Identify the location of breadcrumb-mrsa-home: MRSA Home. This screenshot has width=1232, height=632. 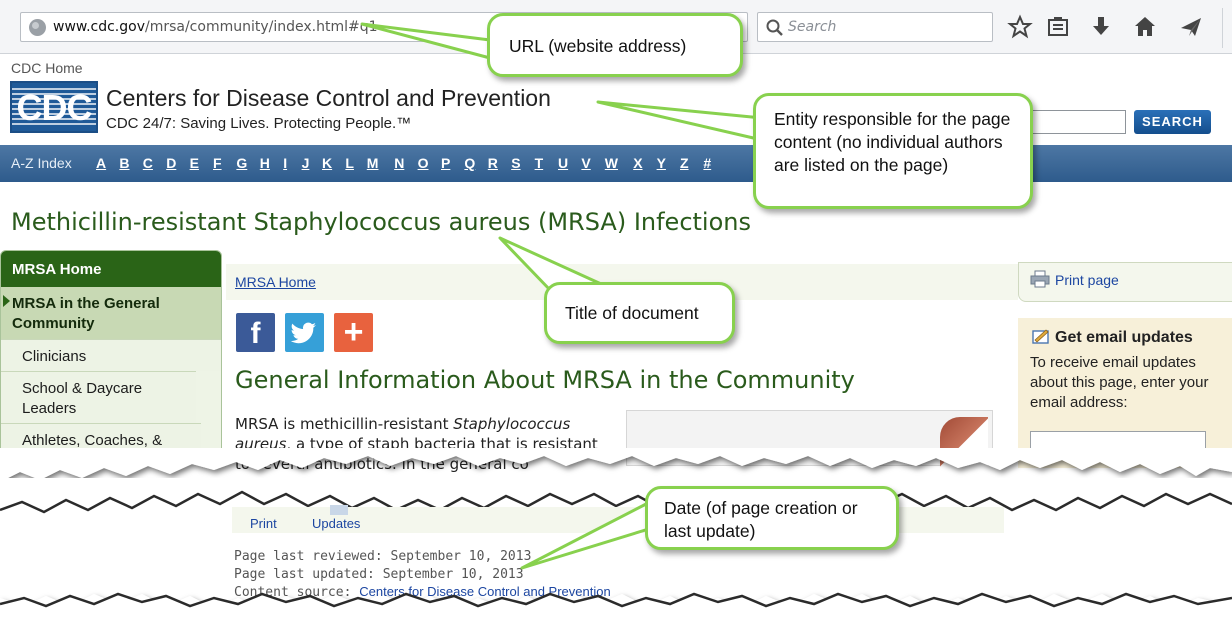
(275, 282).